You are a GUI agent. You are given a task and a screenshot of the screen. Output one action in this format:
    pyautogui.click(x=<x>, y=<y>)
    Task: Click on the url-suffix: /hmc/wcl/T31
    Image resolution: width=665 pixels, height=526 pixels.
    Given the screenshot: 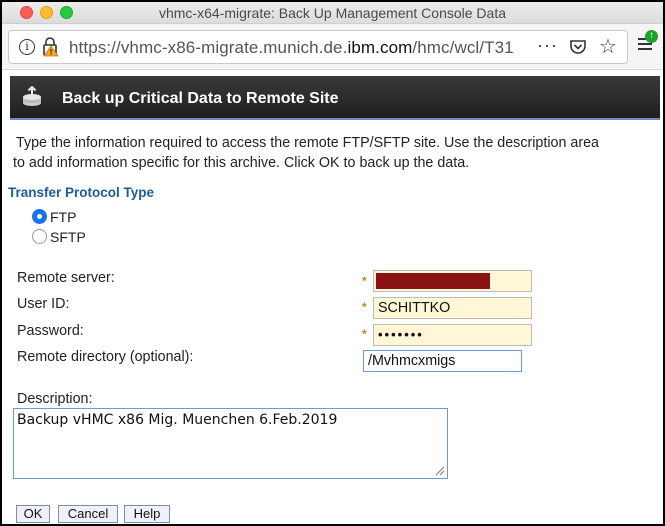 What is the action you would take?
    pyautogui.click(x=463, y=47)
    